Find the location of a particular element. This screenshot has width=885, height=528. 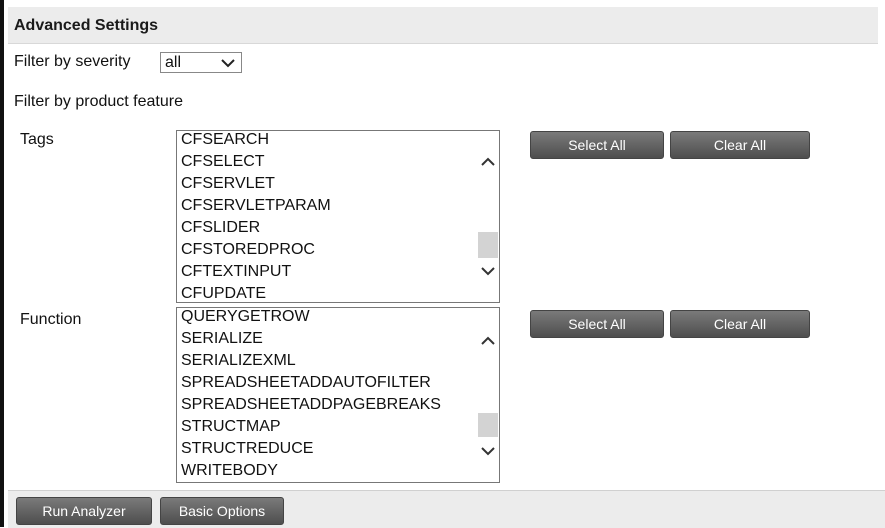

list-item: STRUCTREDUCE is located at coordinates (311, 449).